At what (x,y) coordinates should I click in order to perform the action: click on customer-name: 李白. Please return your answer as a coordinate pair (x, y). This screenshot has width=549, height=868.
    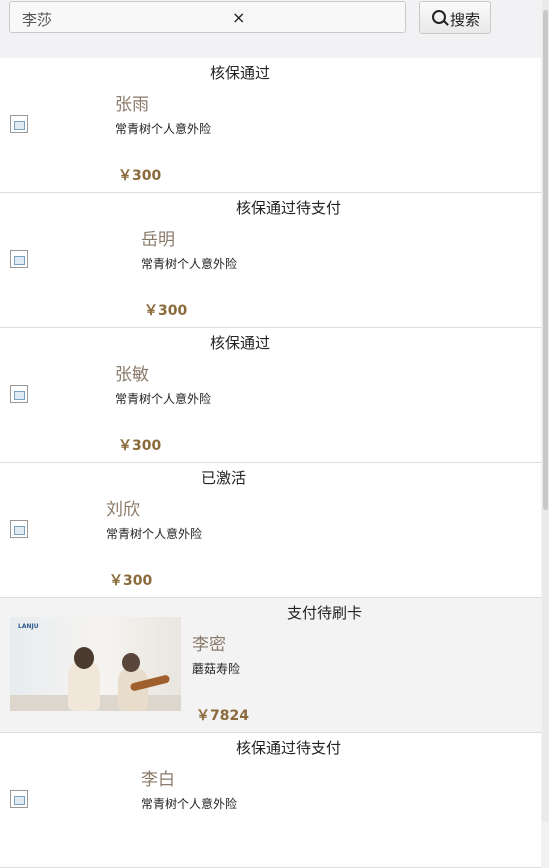
    Looking at the image, I should click on (158, 780).